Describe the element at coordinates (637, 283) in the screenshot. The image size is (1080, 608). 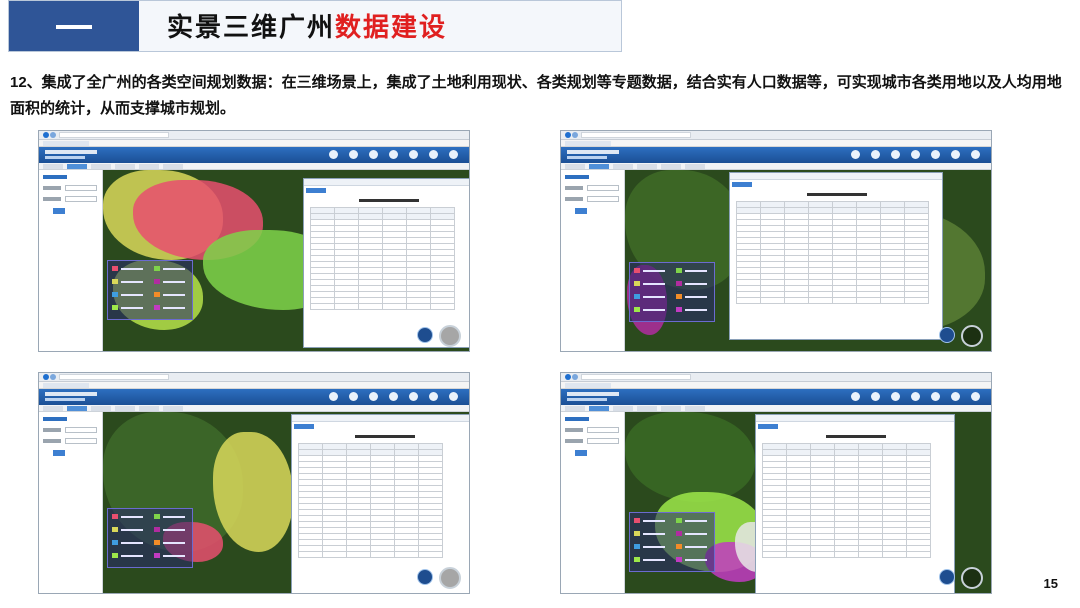
I see `legend-swatch` at that location.